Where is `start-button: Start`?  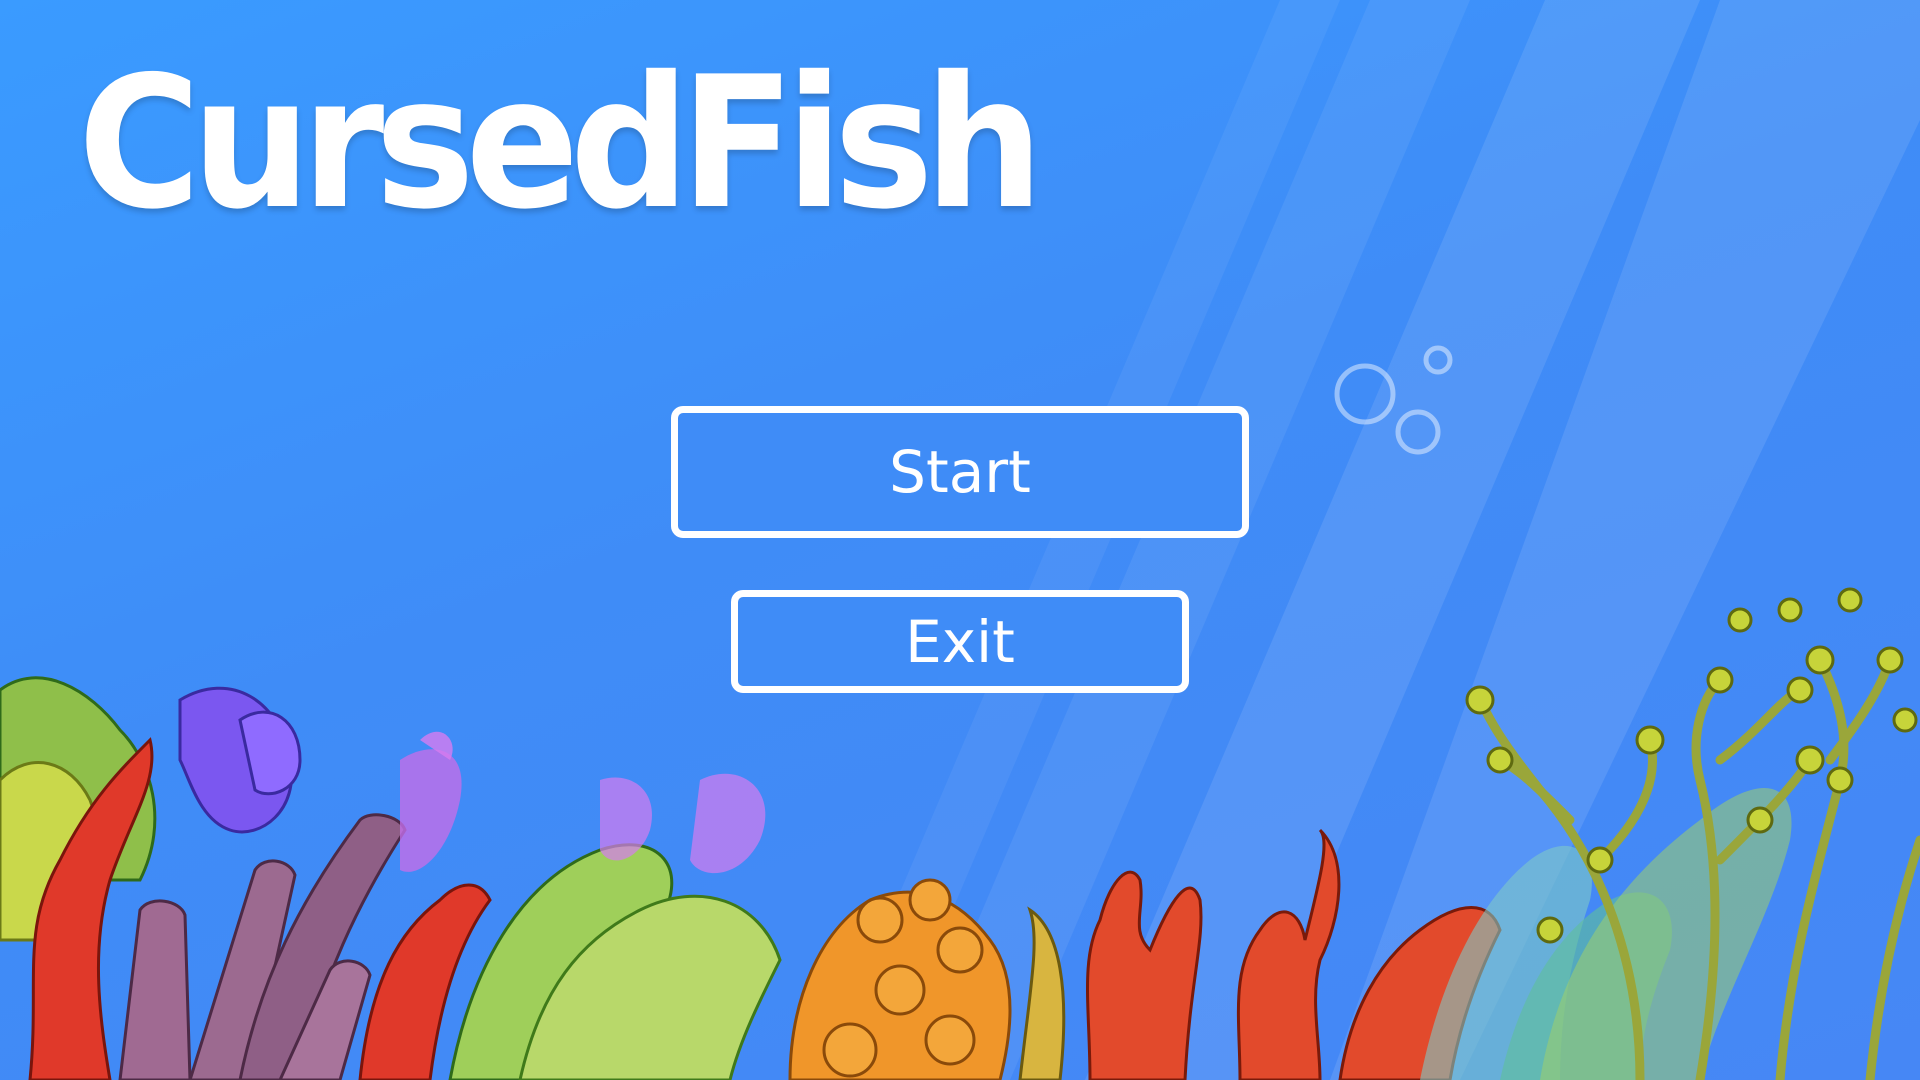
start-button: Start is located at coordinates (960, 472).